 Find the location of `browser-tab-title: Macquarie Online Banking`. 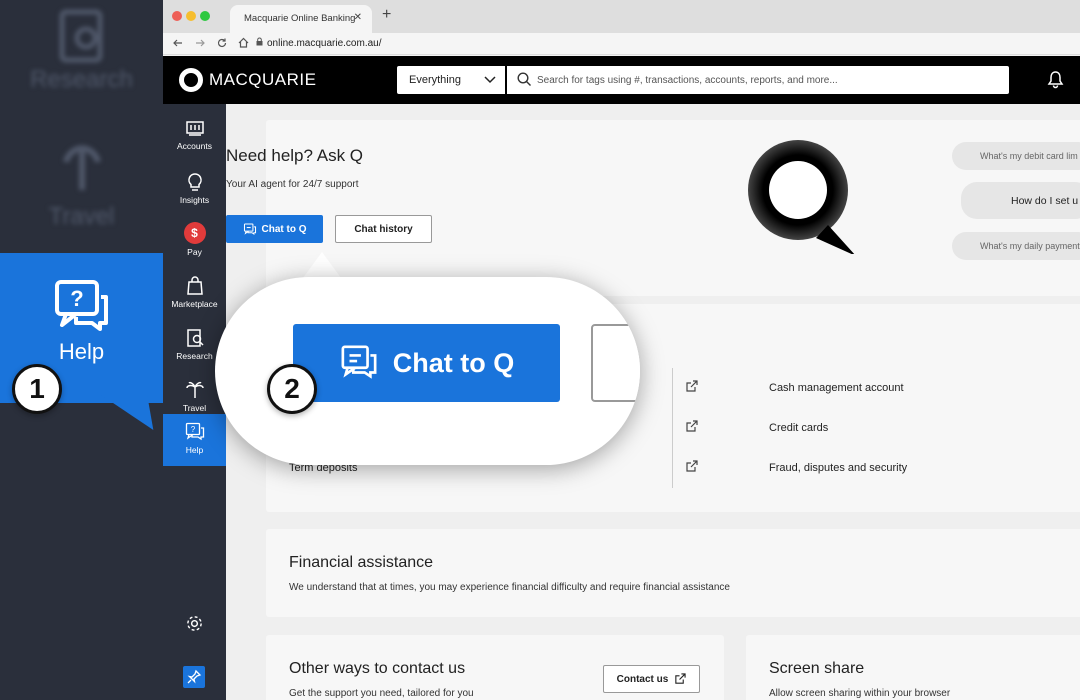

browser-tab-title: Macquarie Online Banking is located at coordinates (300, 18).